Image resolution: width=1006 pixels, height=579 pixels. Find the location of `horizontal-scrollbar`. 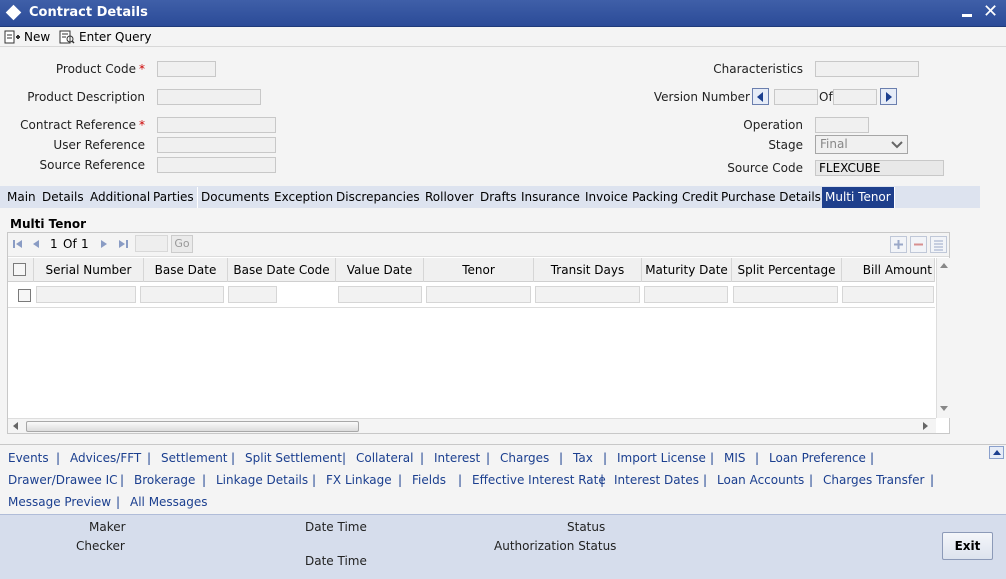

horizontal-scrollbar is located at coordinates (472, 425).